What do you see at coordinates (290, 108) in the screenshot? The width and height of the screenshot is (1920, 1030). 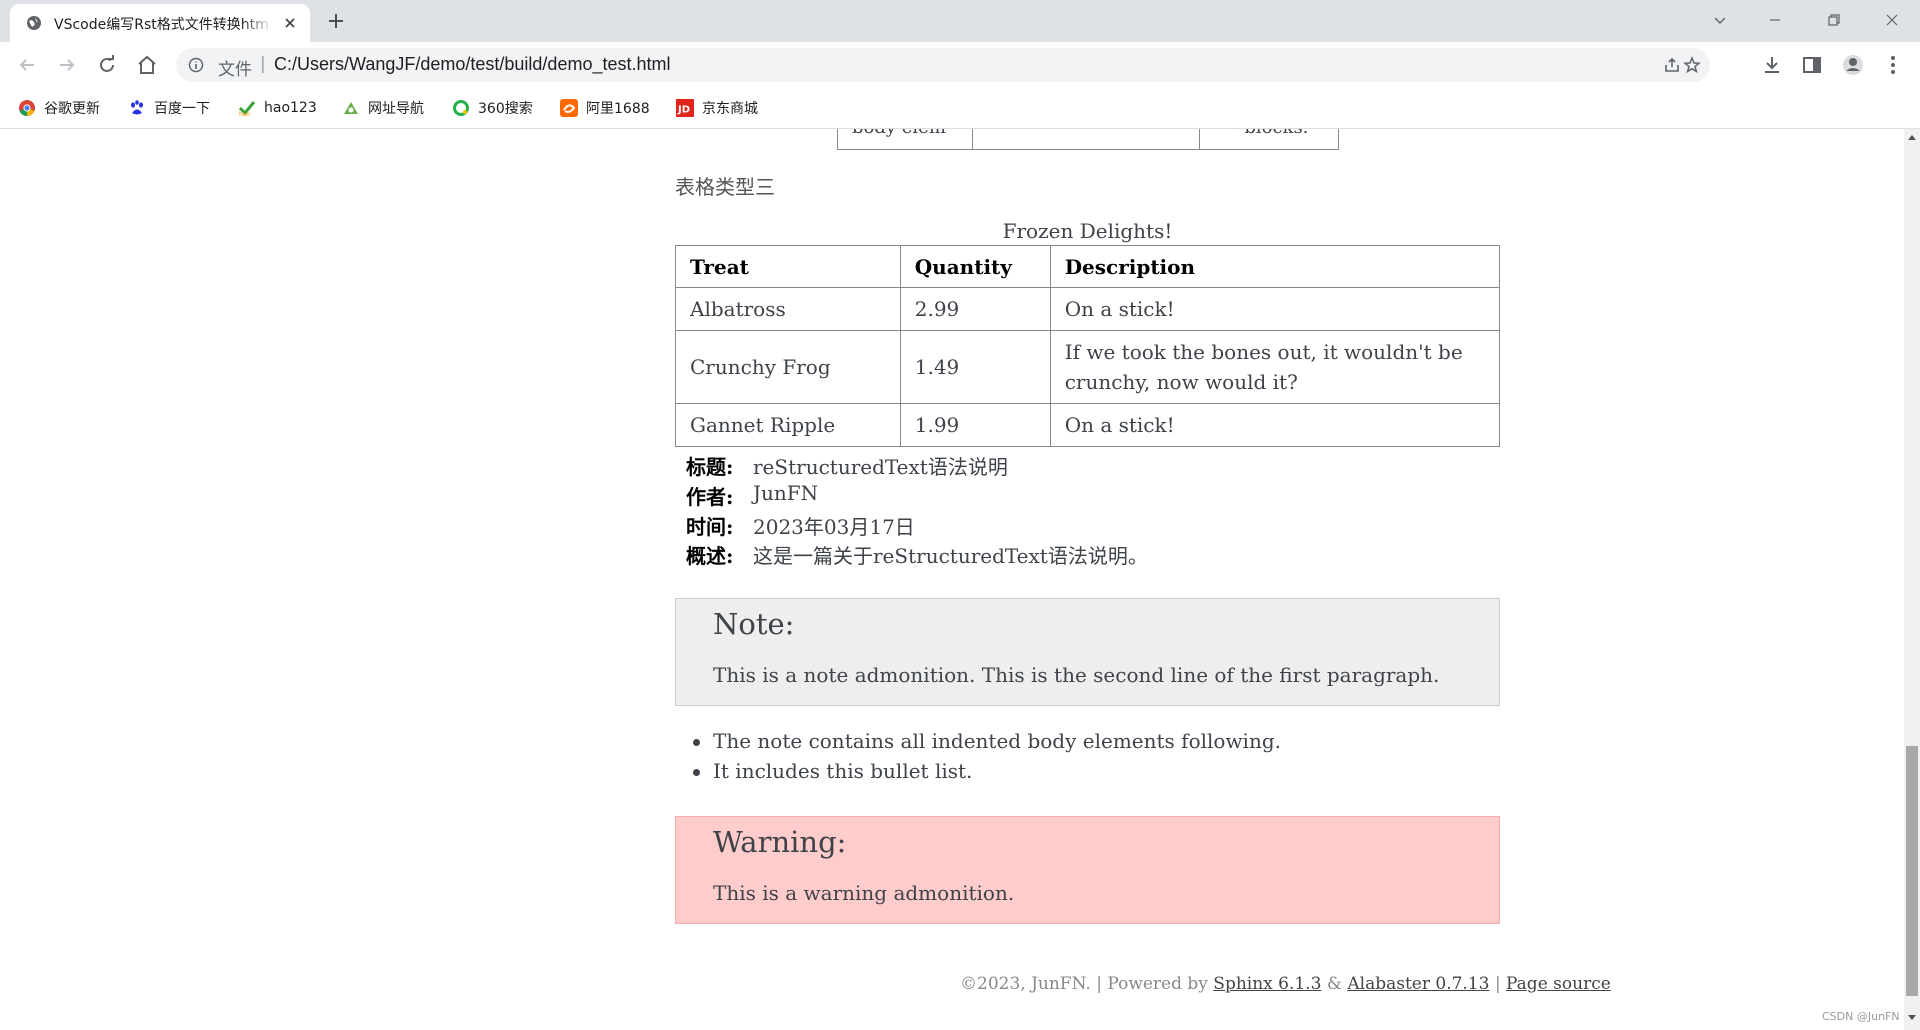 I see `bookmark-label: hao123` at bounding box center [290, 108].